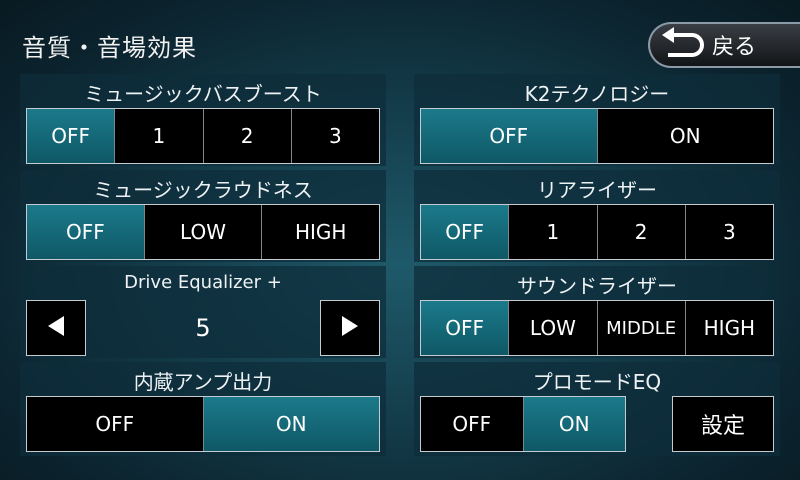 The height and width of the screenshot is (480, 800). Describe the element at coordinates (203, 282) in the screenshot. I see `drive-eq-title: Drive Equalizer +` at that location.